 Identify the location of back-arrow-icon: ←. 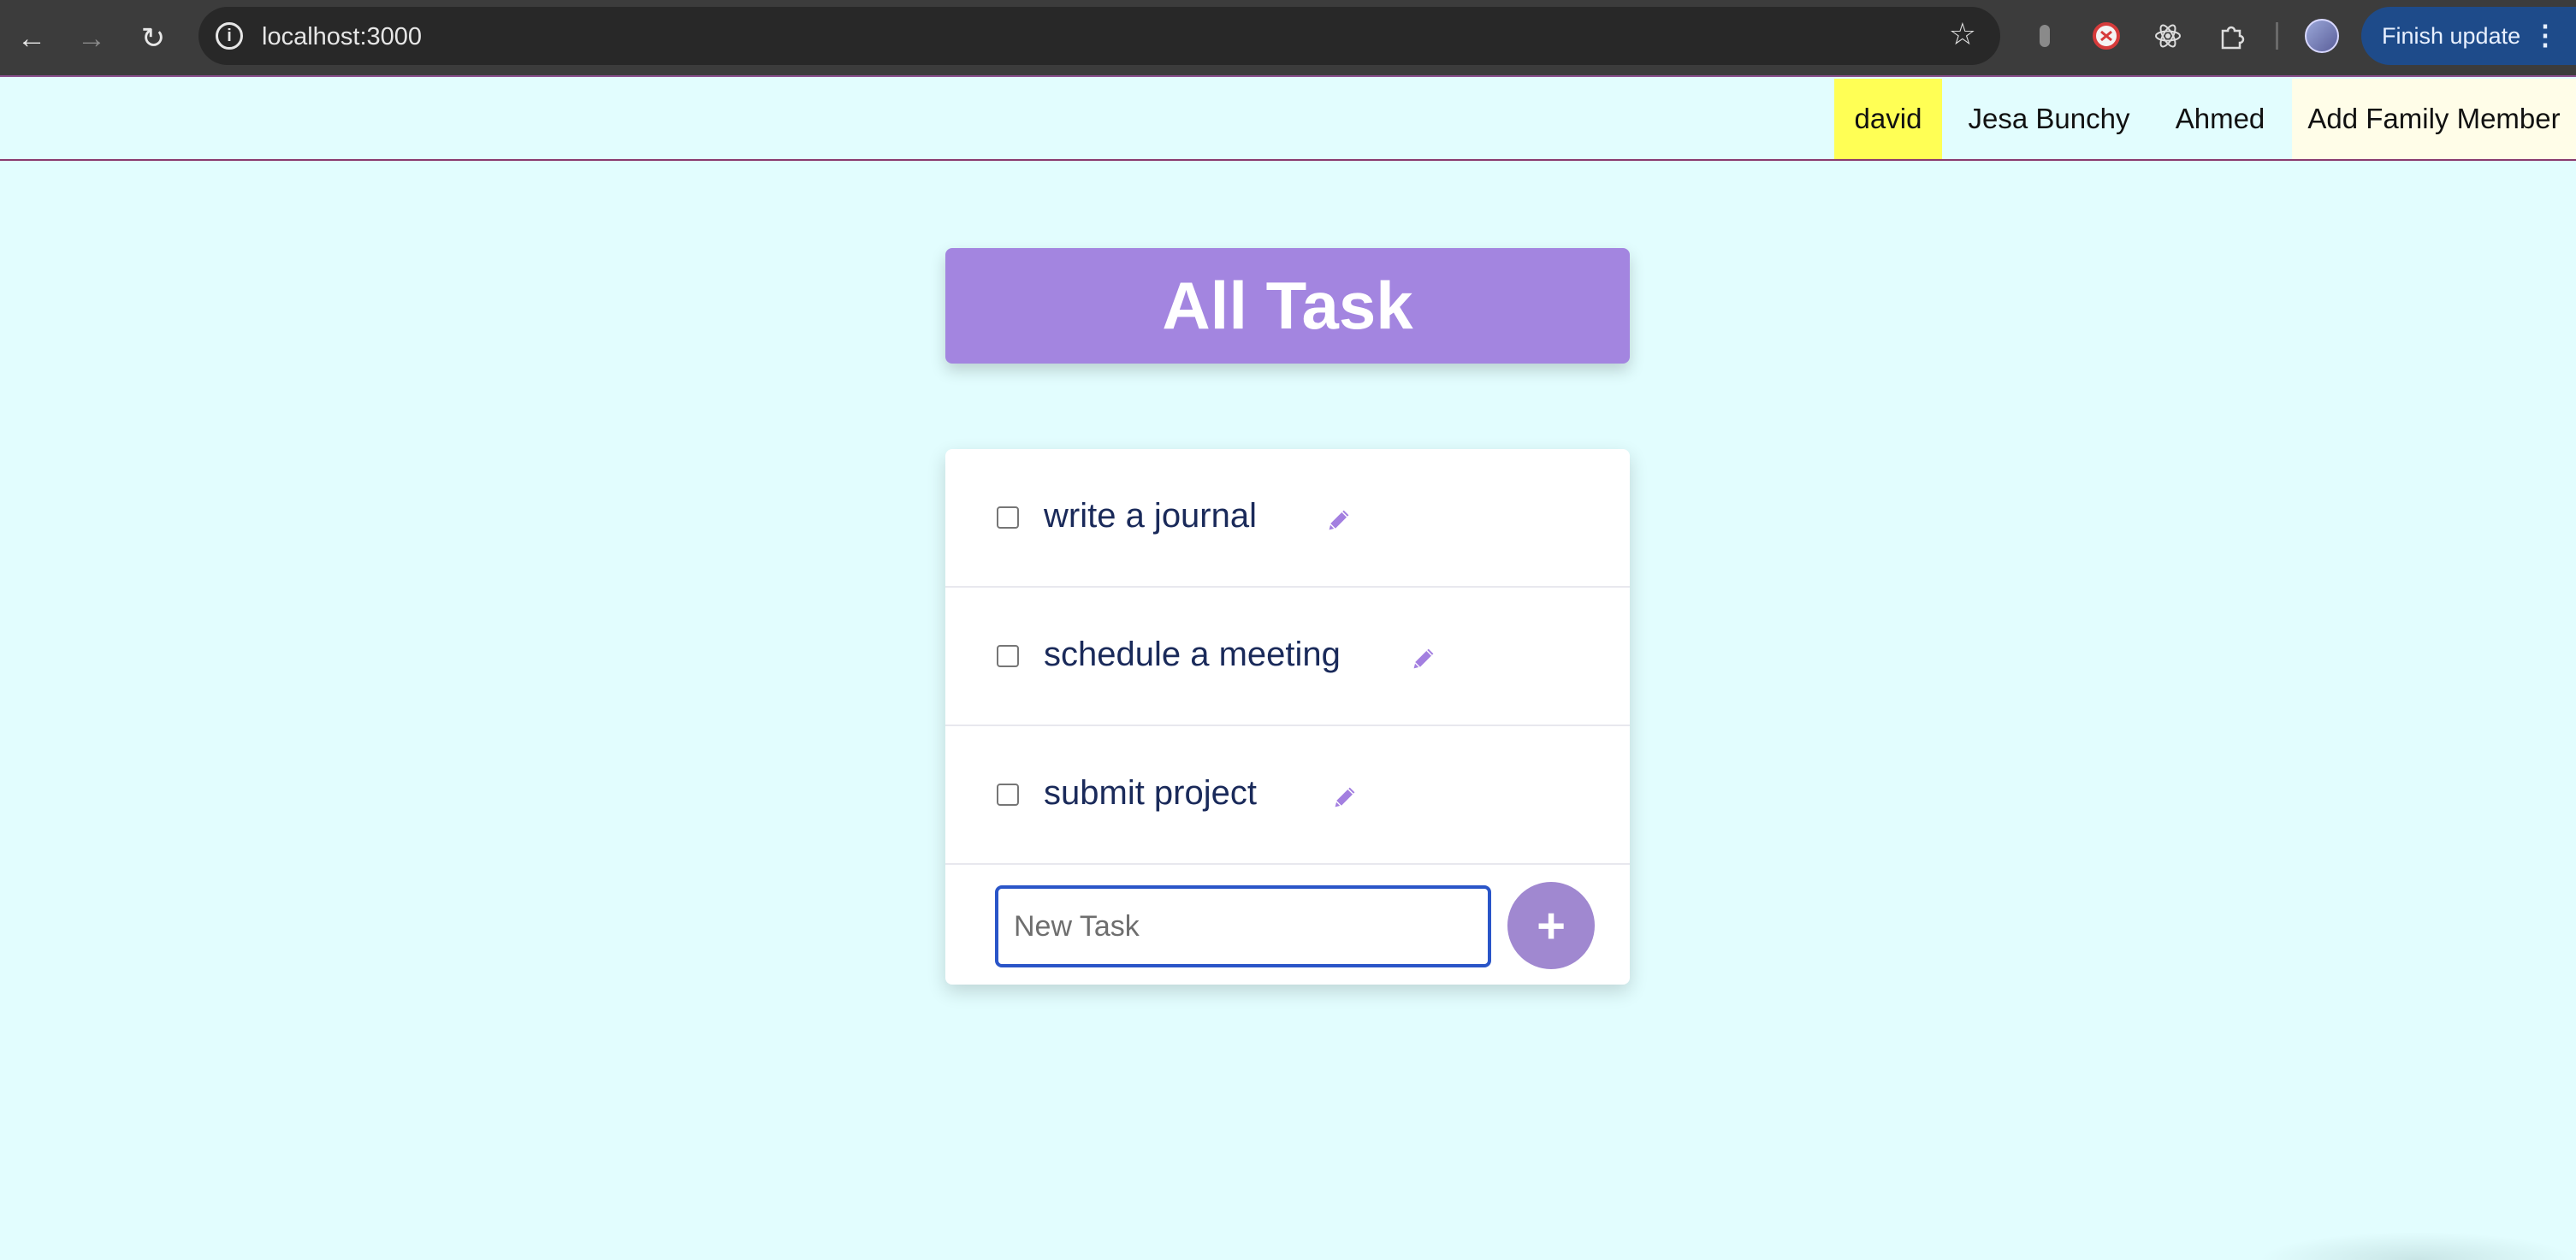
(32, 38).